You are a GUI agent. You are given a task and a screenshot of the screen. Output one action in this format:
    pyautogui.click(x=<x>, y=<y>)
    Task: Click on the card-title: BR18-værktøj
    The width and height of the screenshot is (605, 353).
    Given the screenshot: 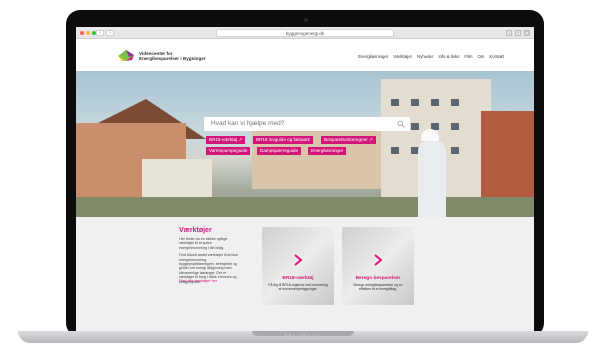 What is the action you would take?
    pyautogui.click(x=298, y=278)
    